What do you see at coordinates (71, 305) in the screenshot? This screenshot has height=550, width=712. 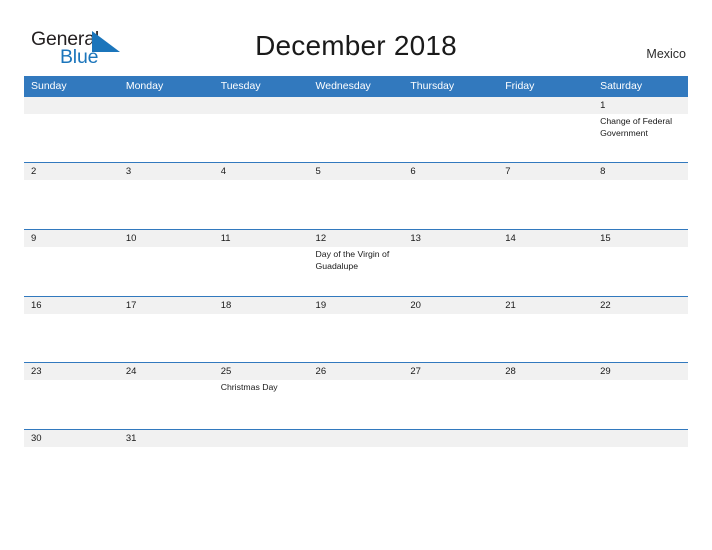 I see `day-number: 16` at bounding box center [71, 305].